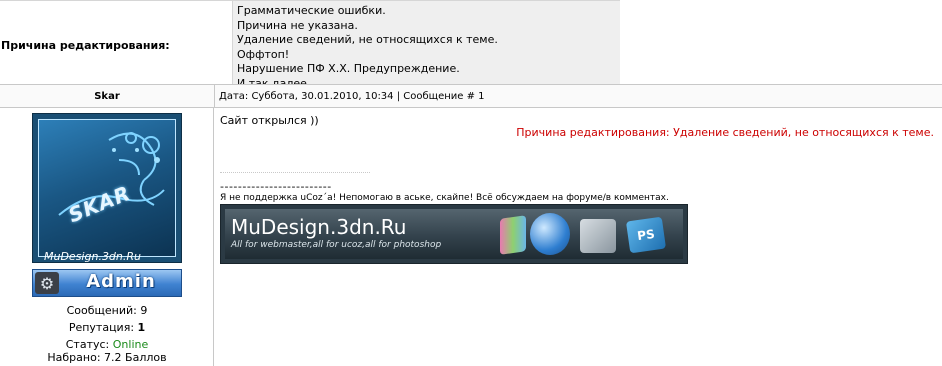  I want to click on divider, so click(295, 172).